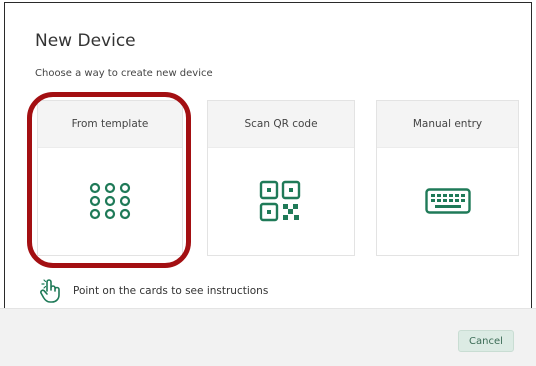 This screenshot has height=366, width=536. What do you see at coordinates (447, 178) in the screenshot?
I see `card-manual-entry: Manual entry` at bounding box center [447, 178].